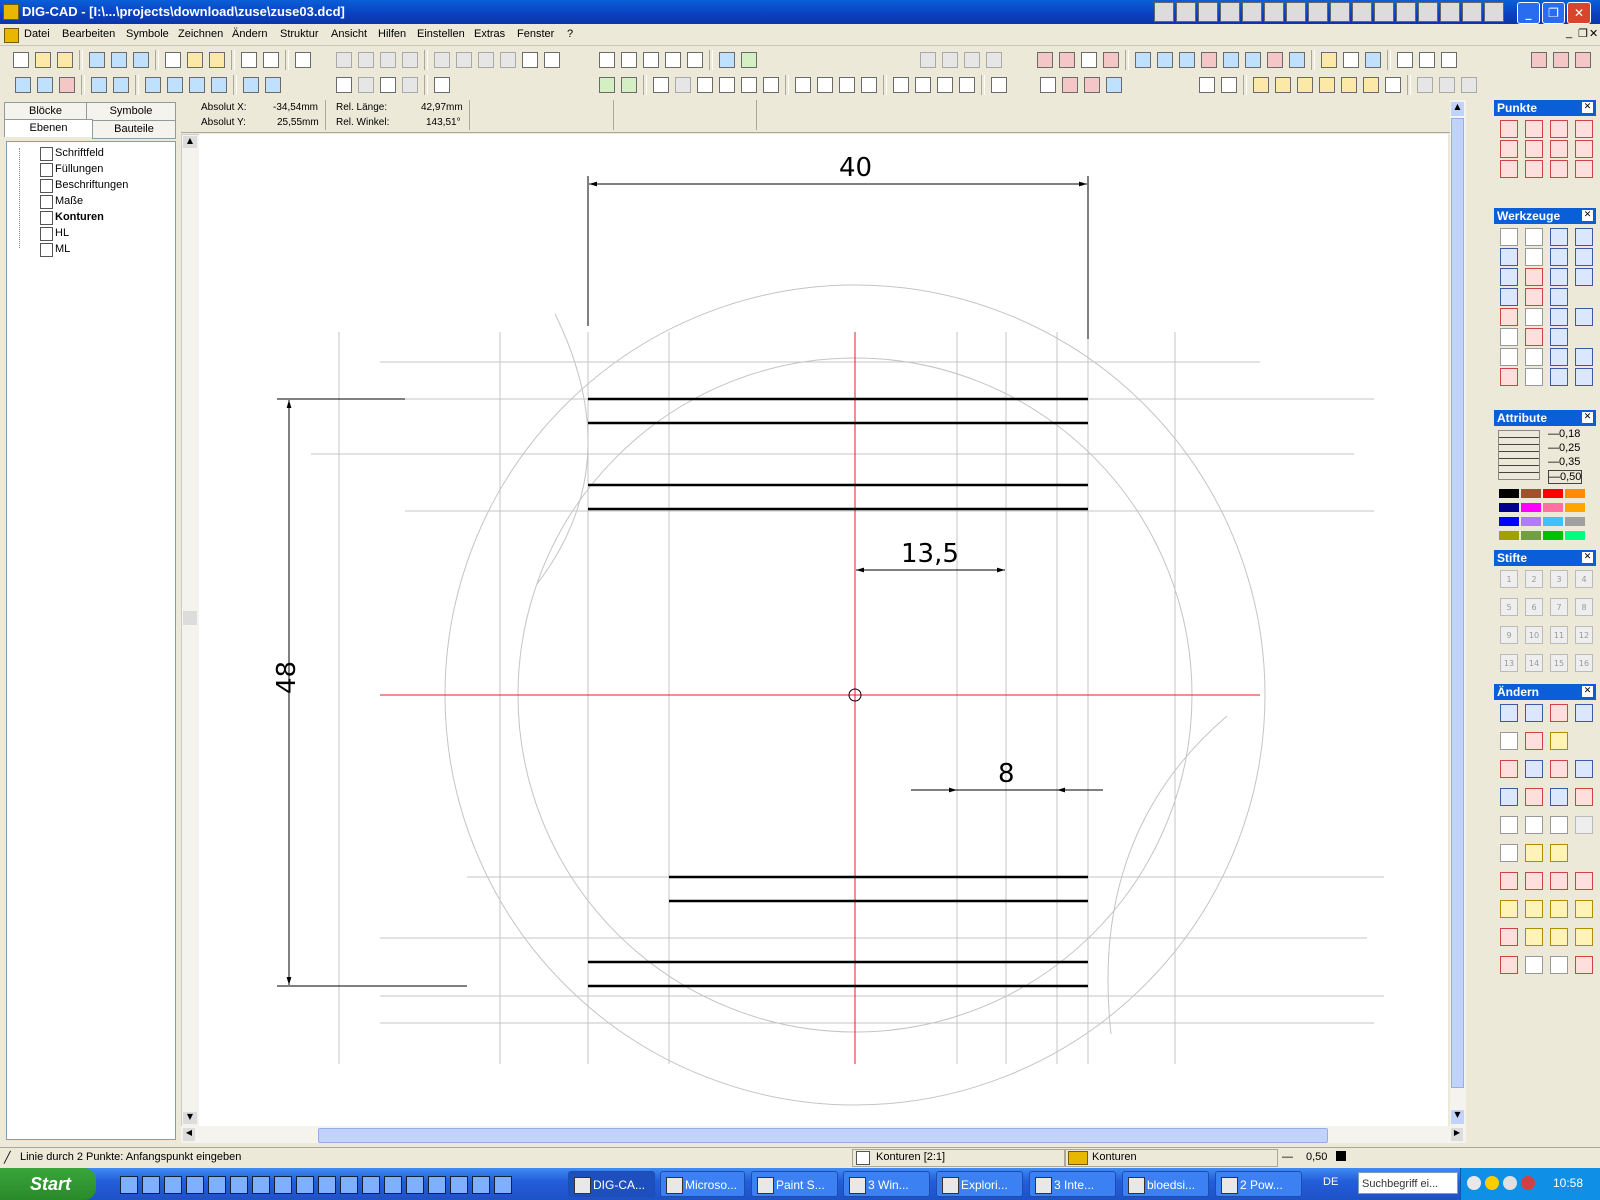  I want to click on print-icon, so click(249, 60).